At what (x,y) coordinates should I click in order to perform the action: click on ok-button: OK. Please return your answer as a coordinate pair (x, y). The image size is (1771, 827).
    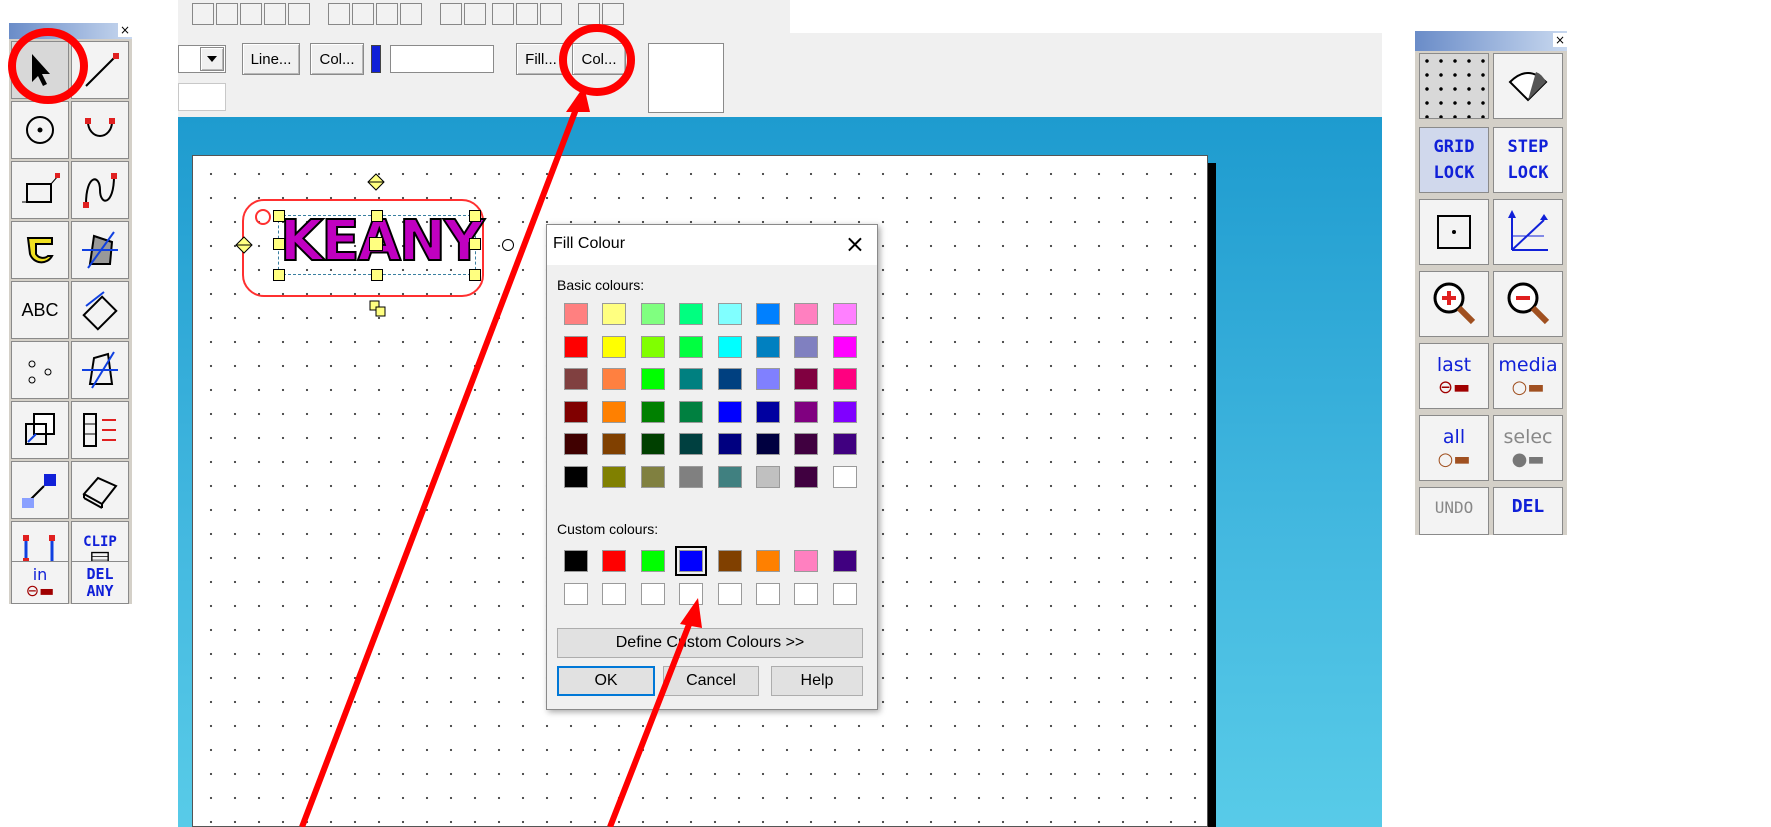
    Looking at the image, I should click on (606, 681).